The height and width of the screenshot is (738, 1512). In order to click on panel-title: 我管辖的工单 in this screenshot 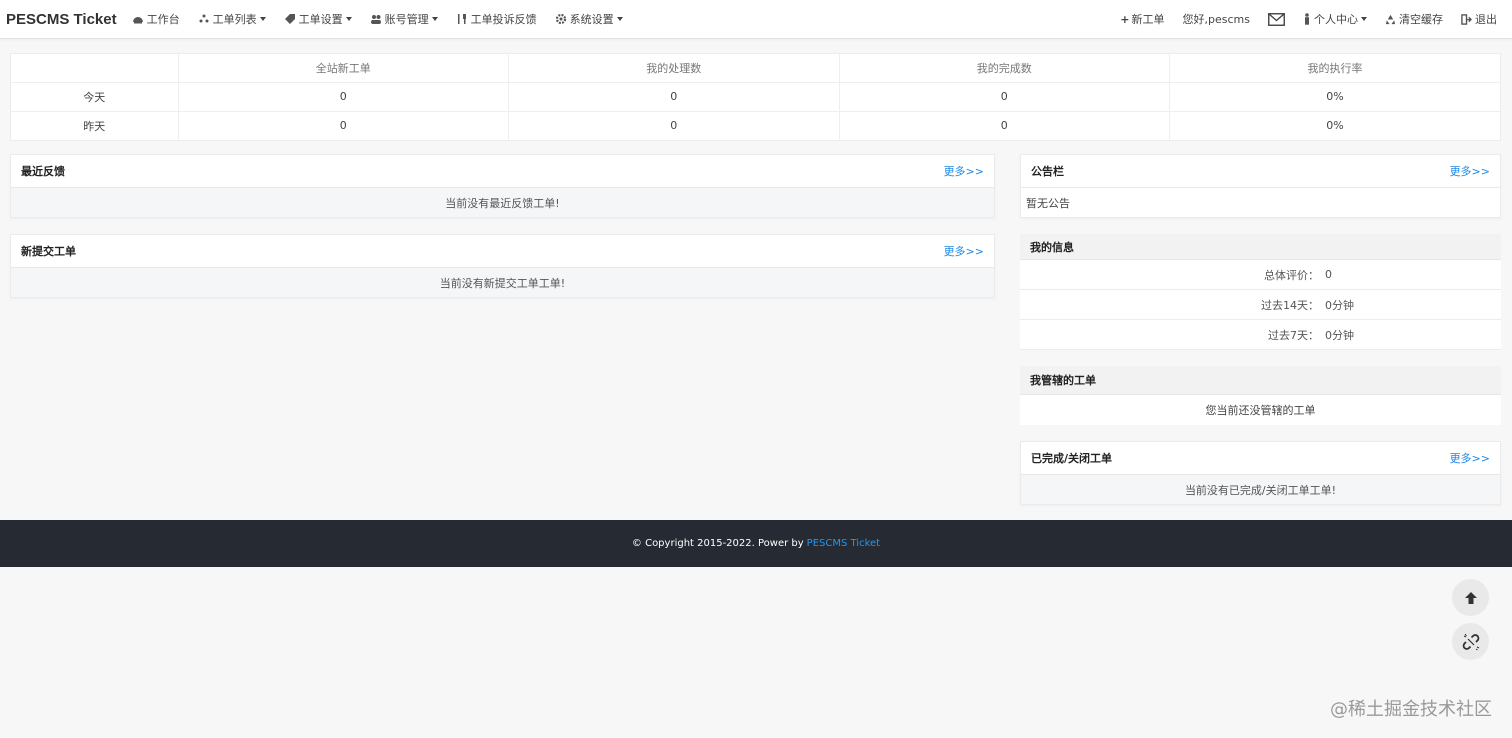, I will do `click(1260, 380)`.